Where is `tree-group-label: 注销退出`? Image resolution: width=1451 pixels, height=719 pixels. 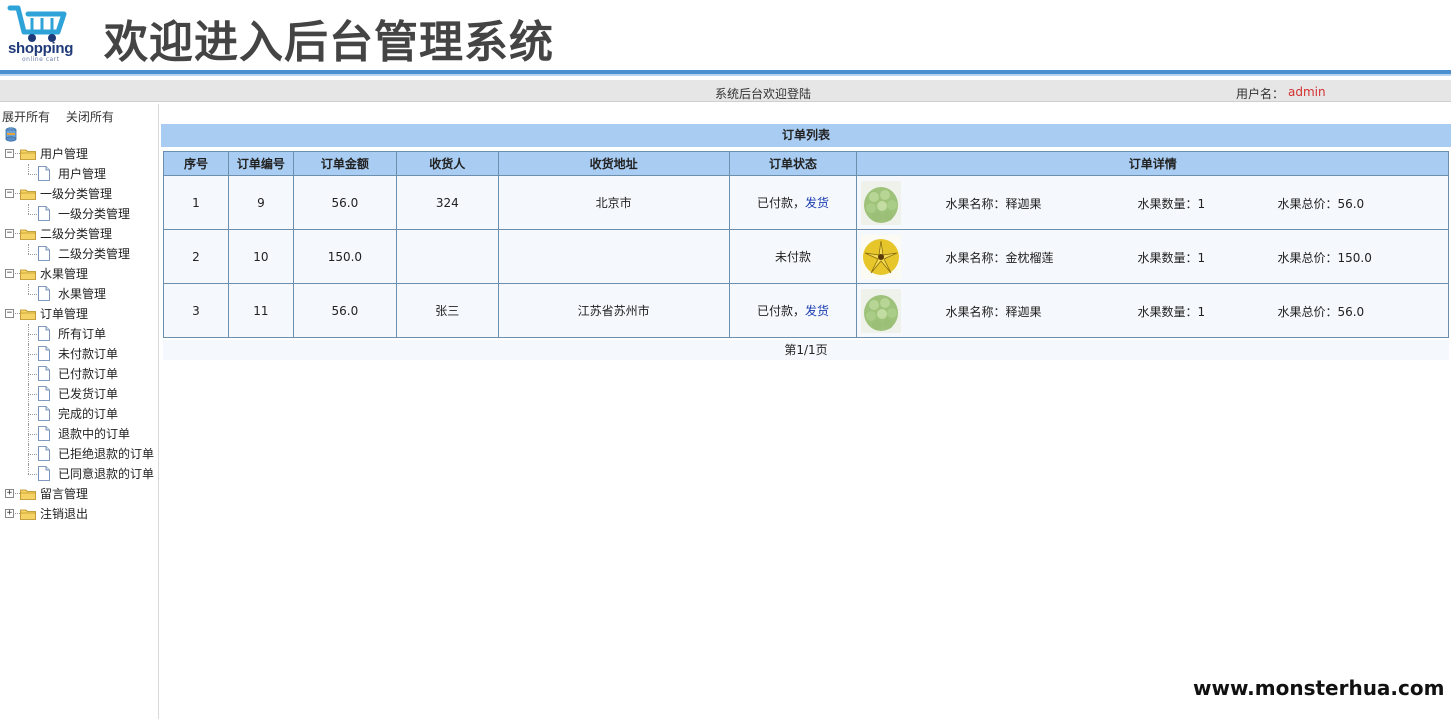
tree-group-label: 注销退出 is located at coordinates (64, 514).